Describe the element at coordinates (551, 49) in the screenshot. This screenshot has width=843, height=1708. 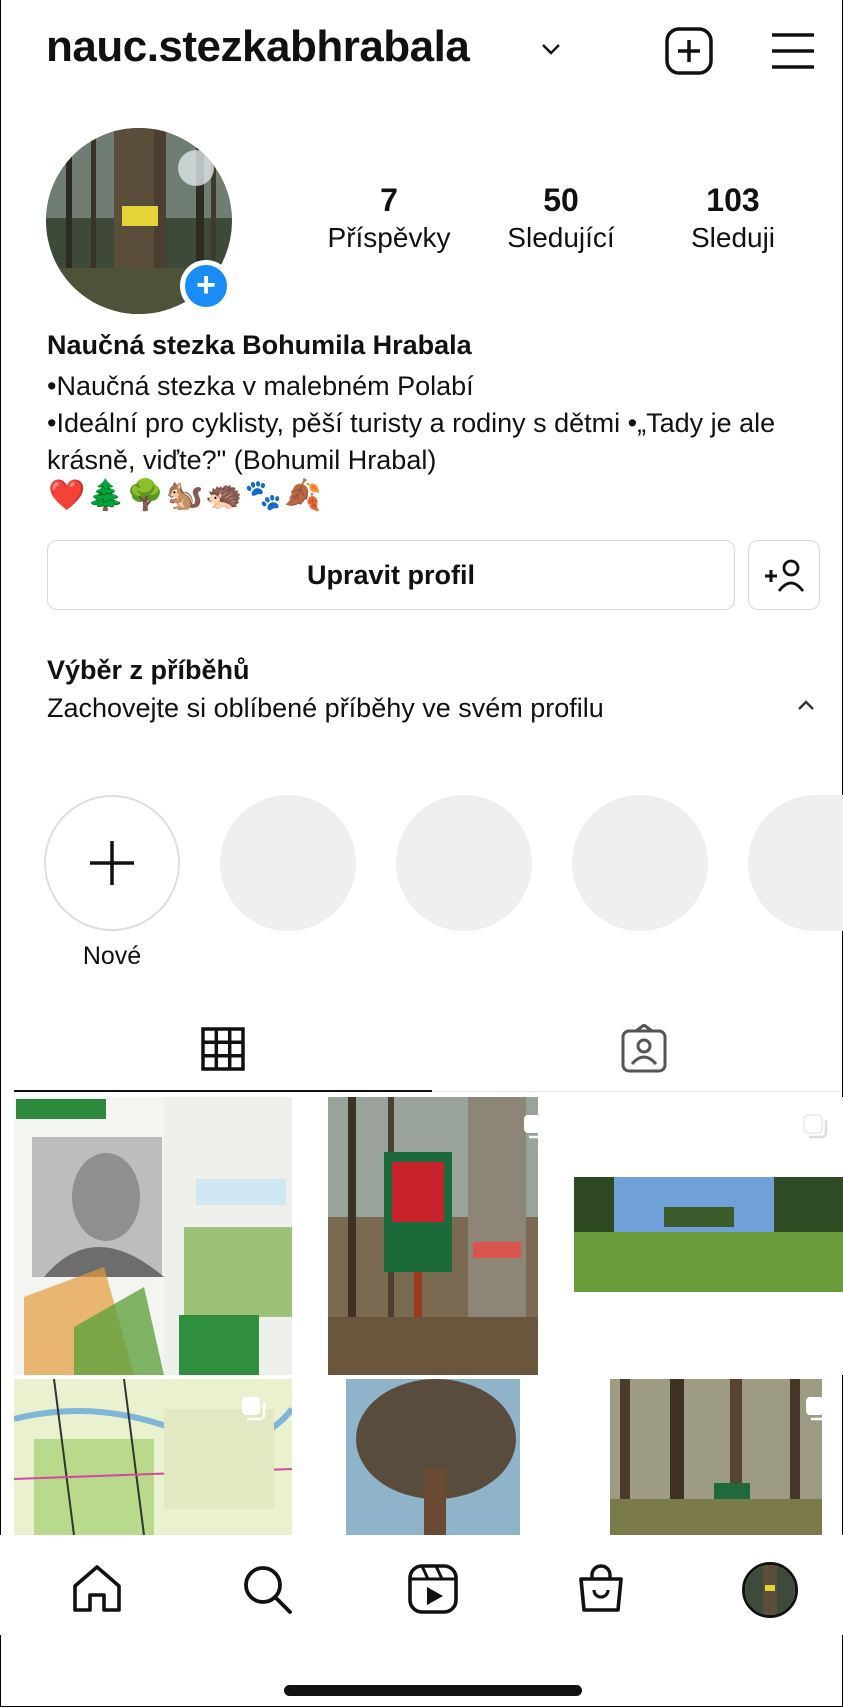
I see `chevron-down-icon` at that location.